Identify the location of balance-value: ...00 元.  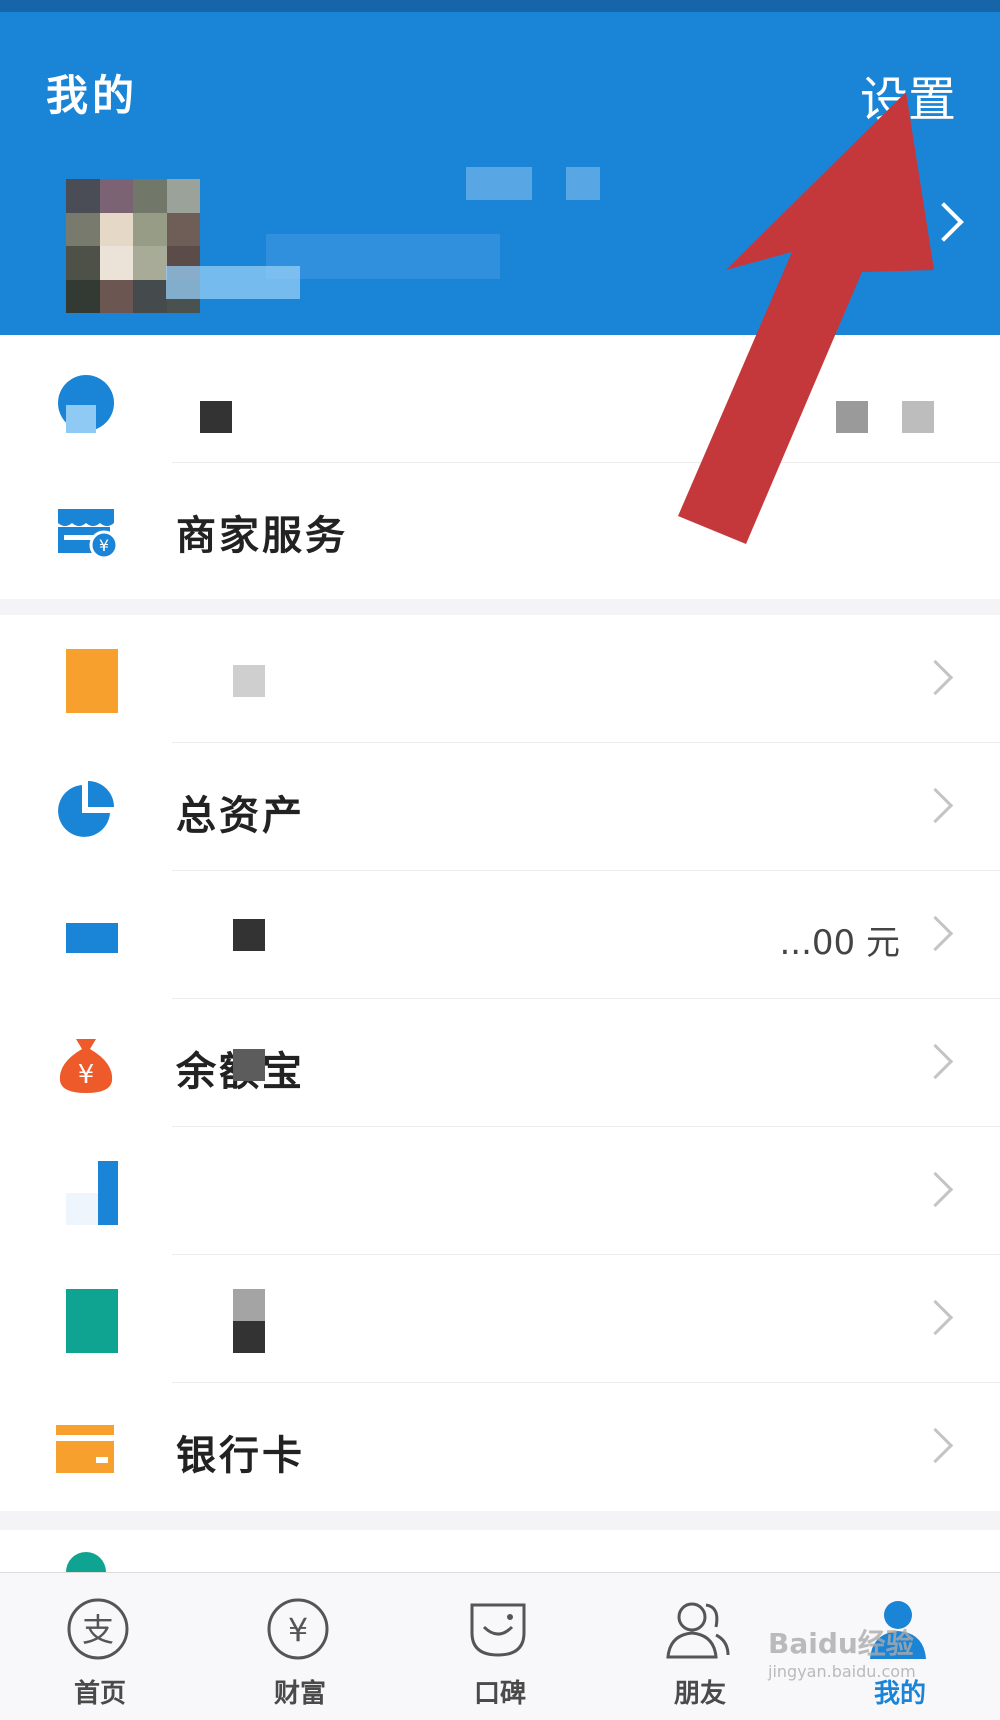
(840, 943).